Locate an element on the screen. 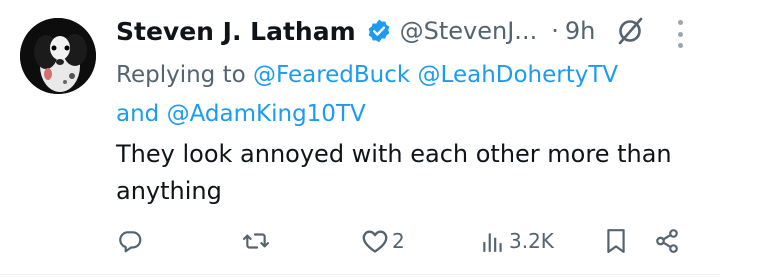  like-count: 2 is located at coordinates (398, 241).